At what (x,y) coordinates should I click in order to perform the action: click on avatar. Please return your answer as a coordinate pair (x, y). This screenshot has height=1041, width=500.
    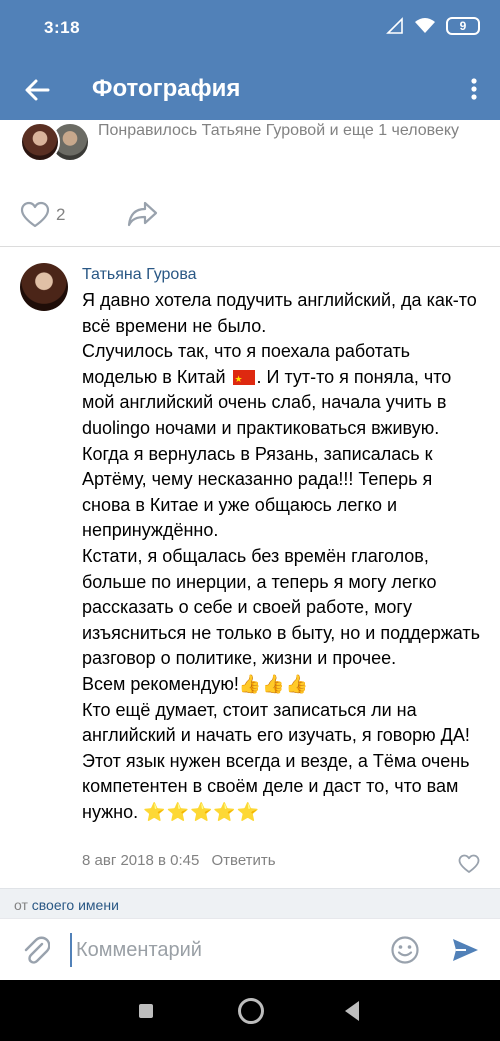
    Looking at the image, I should click on (44, 287).